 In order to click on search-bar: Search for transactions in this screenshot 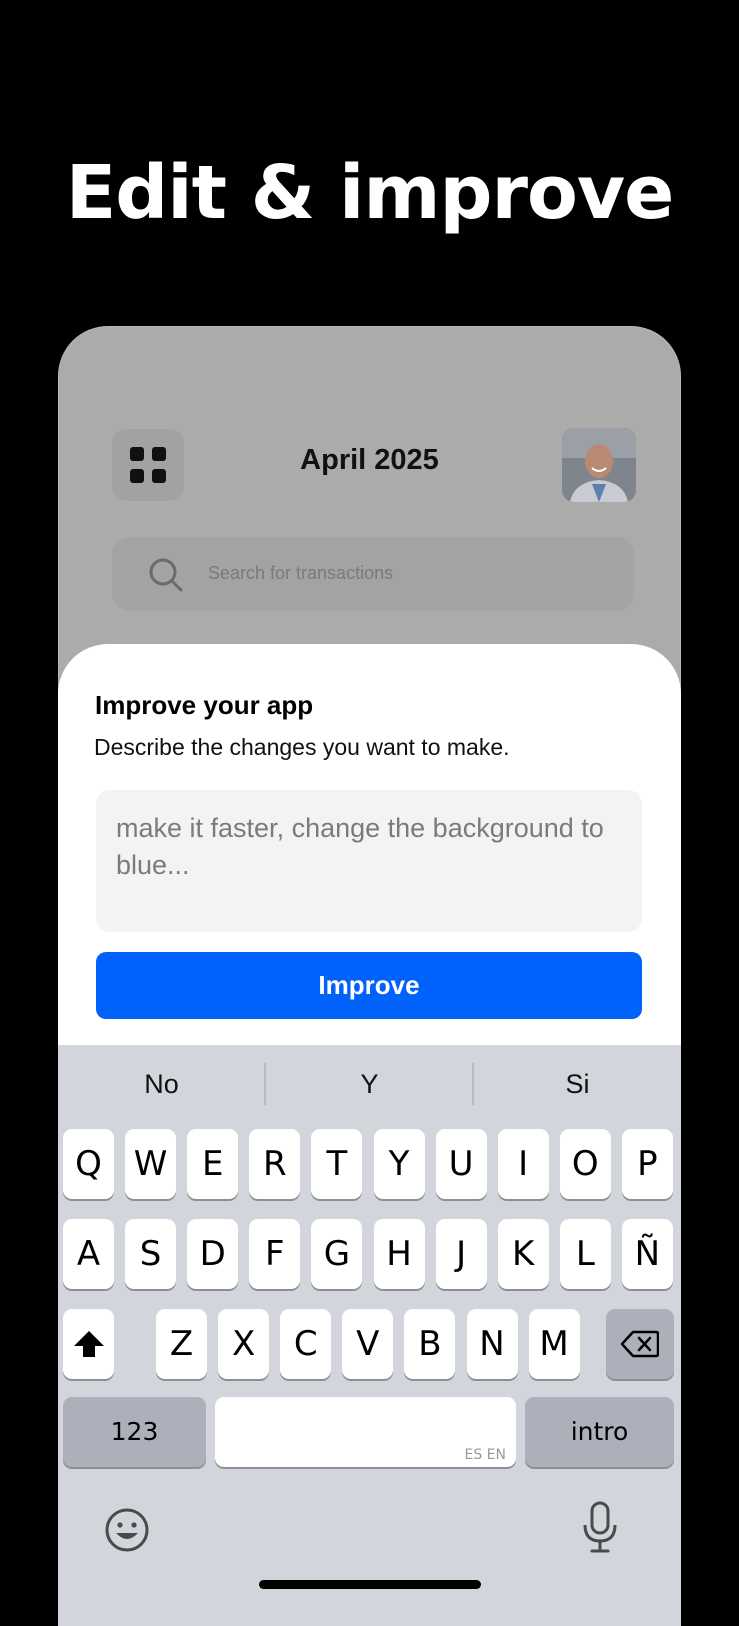, I will do `click(373, 574)`.